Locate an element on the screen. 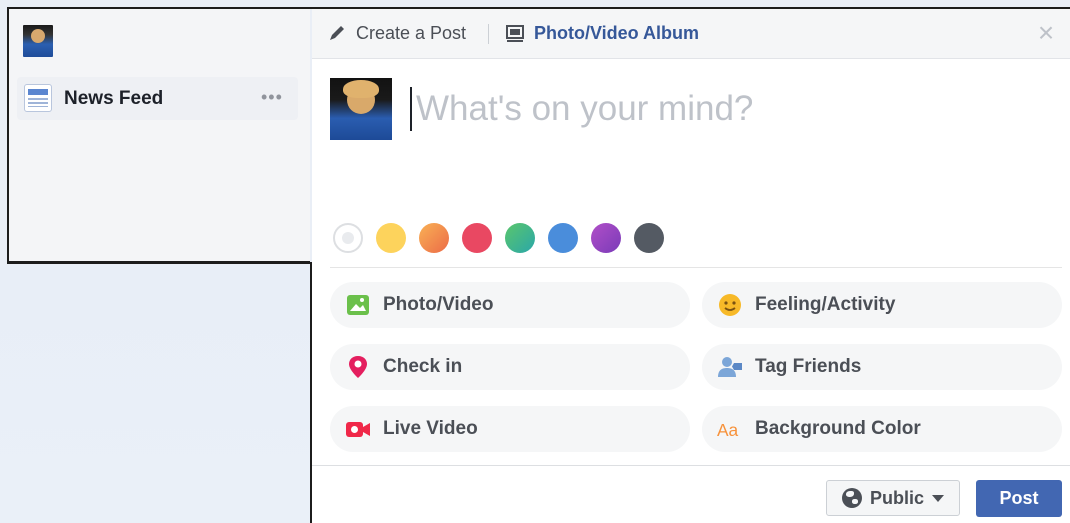  close-icon: × is located at coordinates (1046, 33).